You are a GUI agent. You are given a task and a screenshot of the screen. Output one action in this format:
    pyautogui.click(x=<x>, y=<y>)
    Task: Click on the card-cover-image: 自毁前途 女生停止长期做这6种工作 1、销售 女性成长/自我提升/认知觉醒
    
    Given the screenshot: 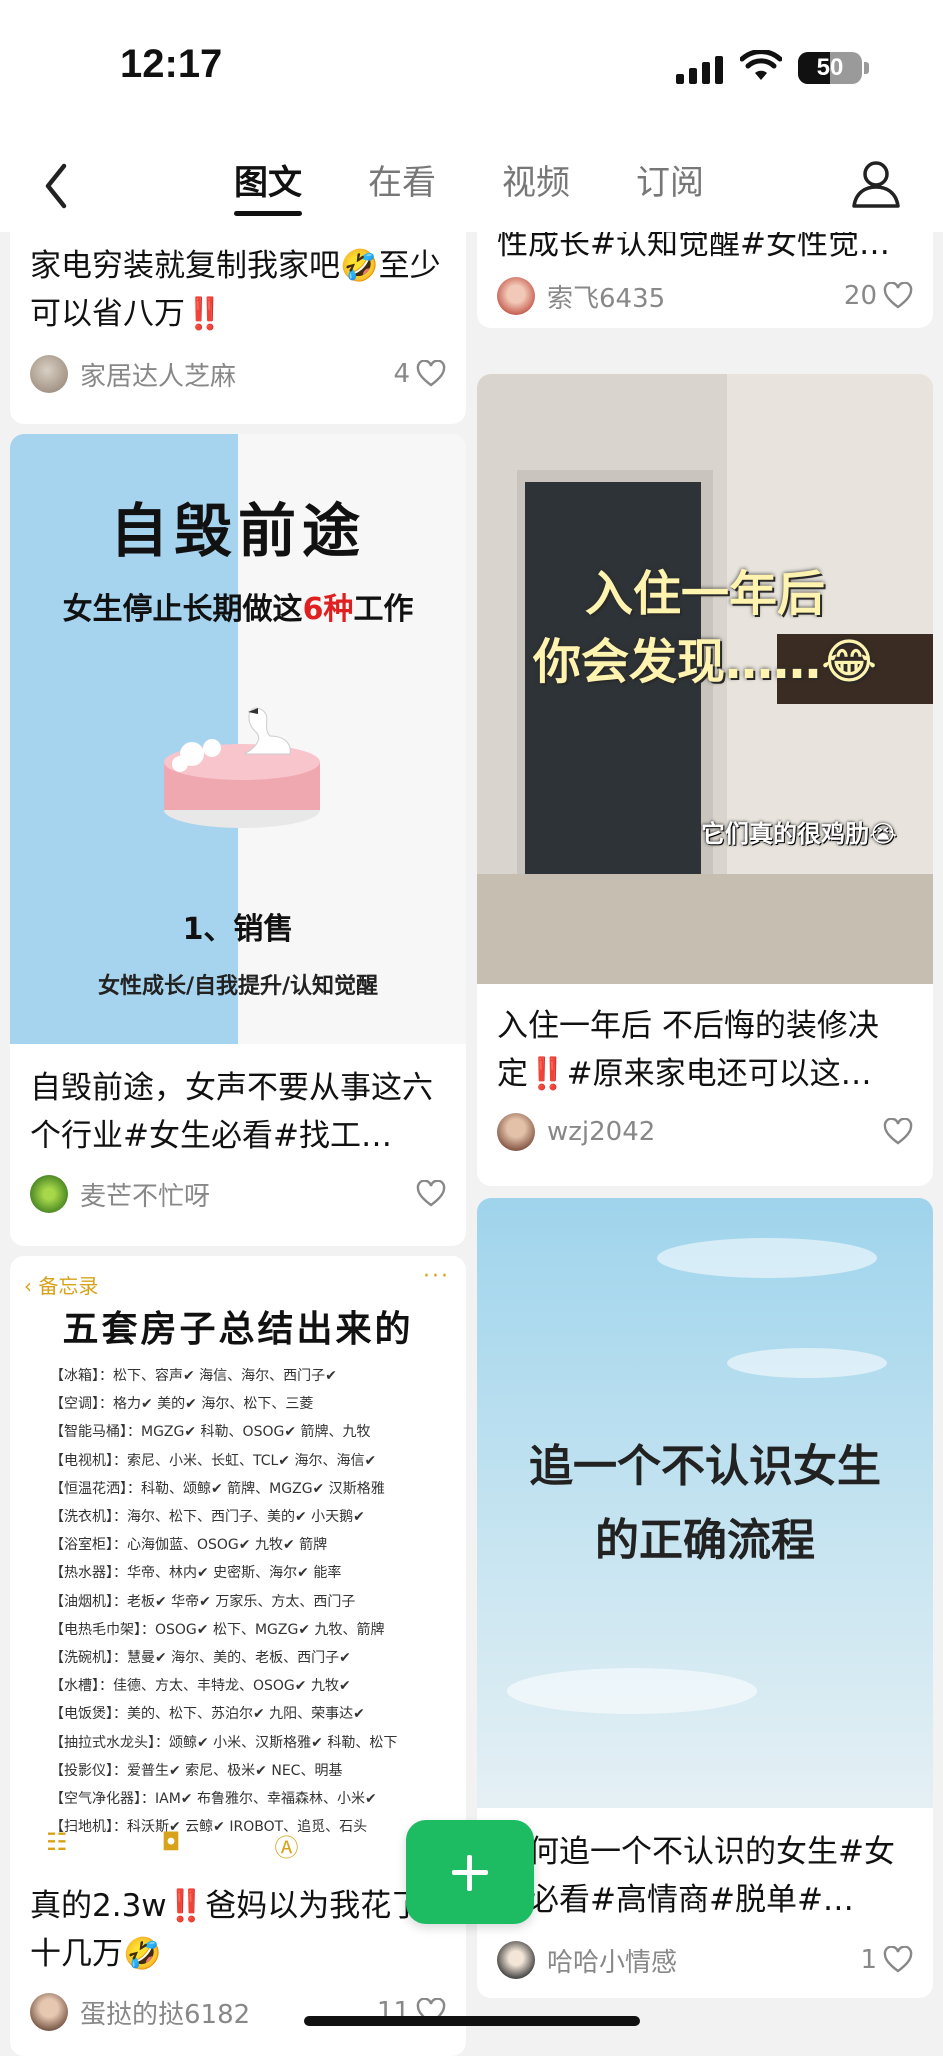 What is the action you would take?
    pyautogui.click(x=238, y=739)
    